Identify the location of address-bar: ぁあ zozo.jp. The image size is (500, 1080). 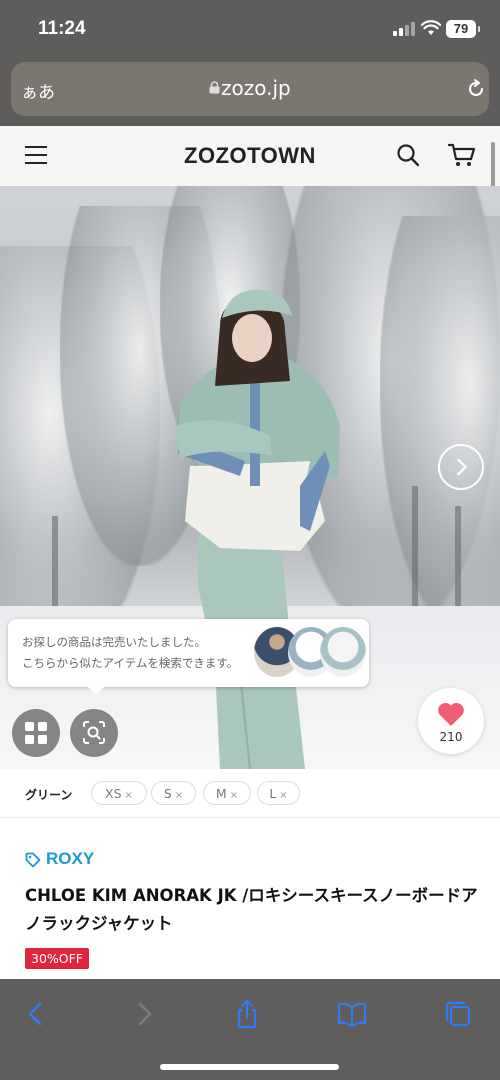
(250, 89).